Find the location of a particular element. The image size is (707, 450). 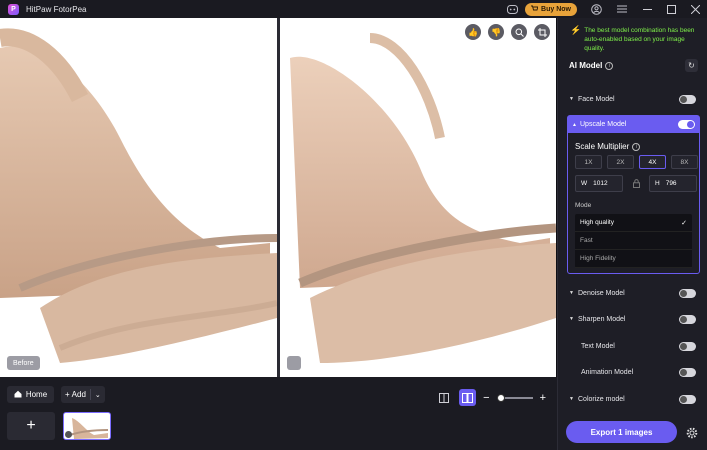

sharpen-model-label: Sharpen Model is located at coordinates (602, 319).